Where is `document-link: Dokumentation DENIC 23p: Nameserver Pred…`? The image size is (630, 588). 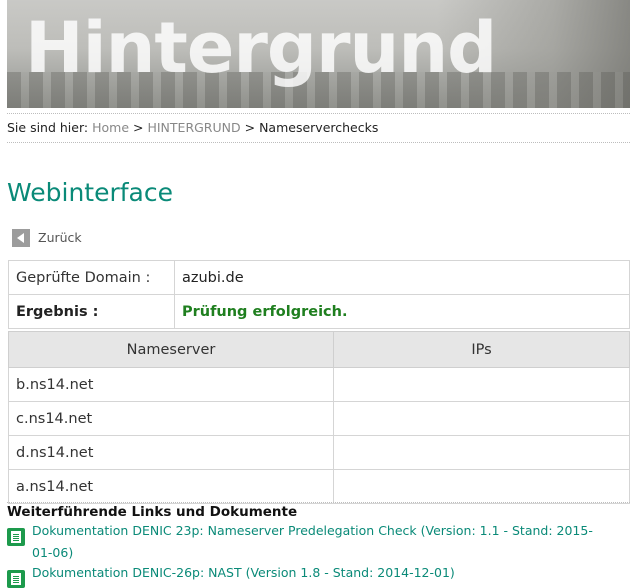 document-link: Dokumentation DENIC 23p: Nameserver Pred… is located at coordinates (317, 542).